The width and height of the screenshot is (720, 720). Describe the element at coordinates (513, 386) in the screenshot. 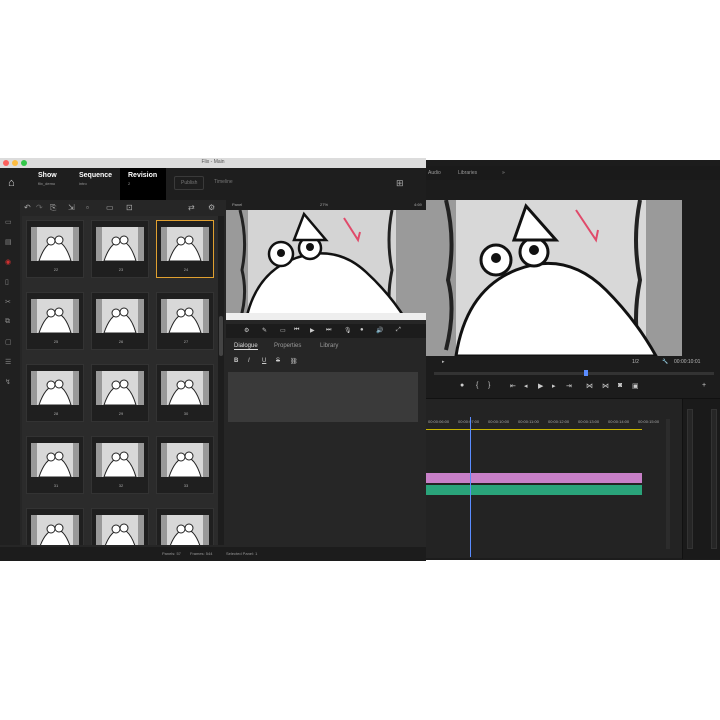

I see `go-to-in-icon: ⇤` at that location.